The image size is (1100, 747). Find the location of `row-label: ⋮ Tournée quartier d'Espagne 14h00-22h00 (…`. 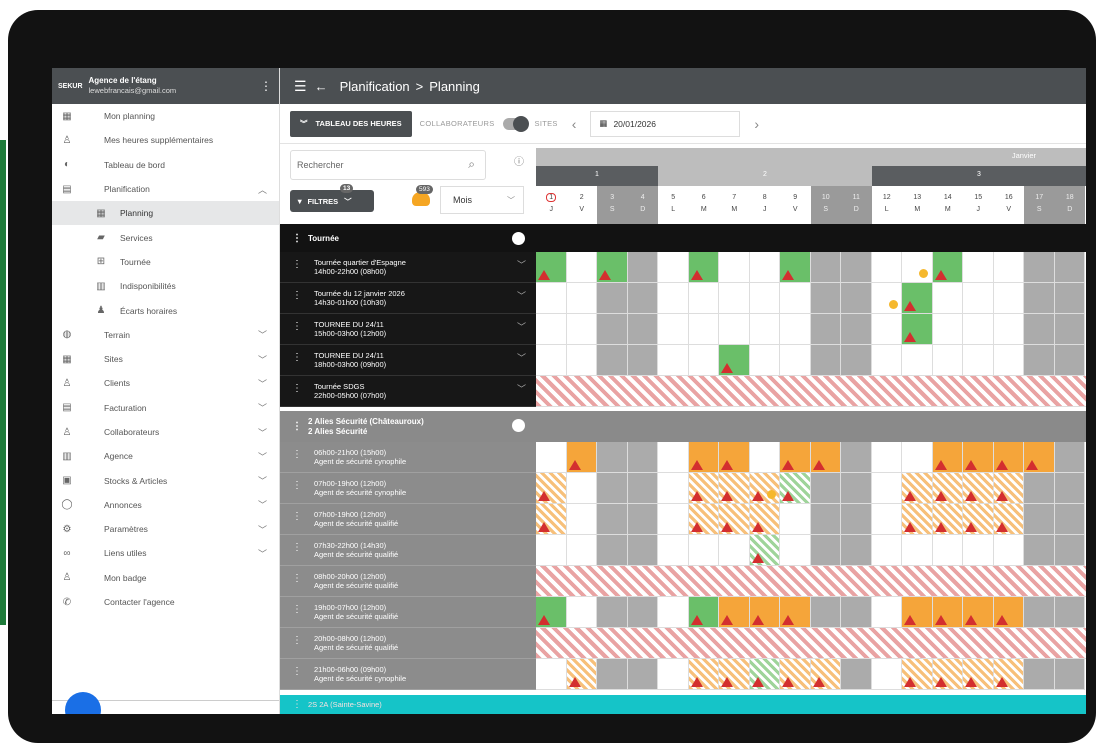

row-label: ⋮ Tournée quartier d'Espagne 14h00-22h00 (… is located at coordinates (408, 267).